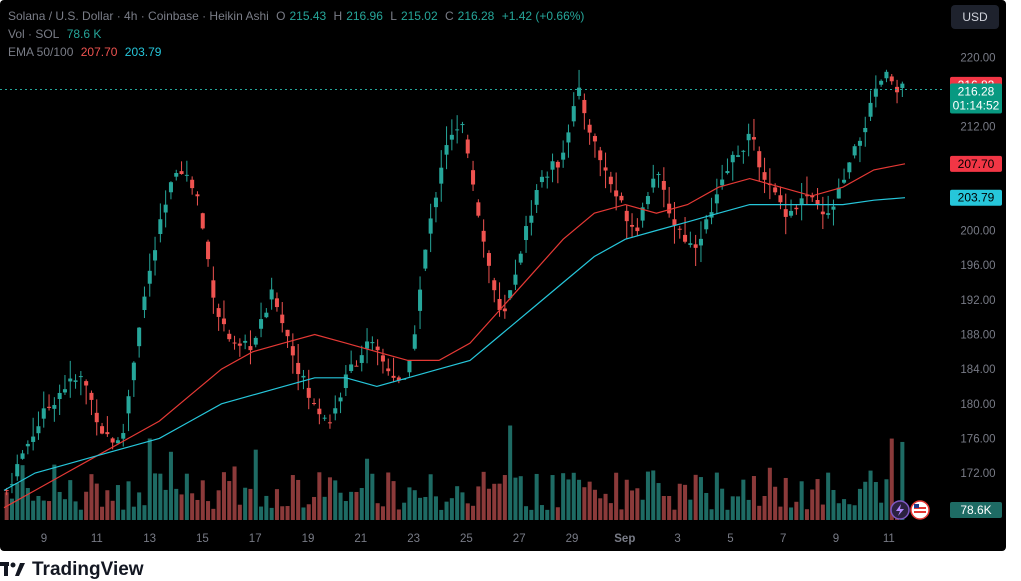 The image size is (1021, 581). I want to click on y-tick-label: 200.00, so click(977, 232).